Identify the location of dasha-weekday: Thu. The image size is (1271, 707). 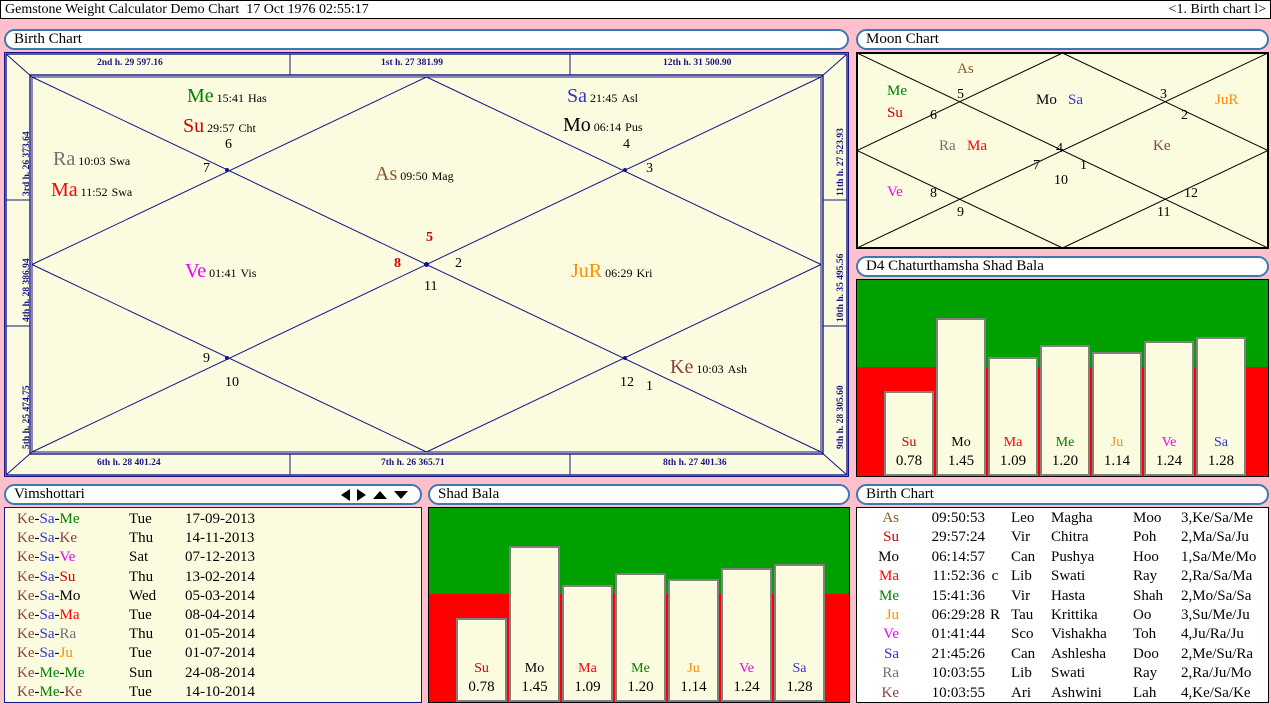
(141, 576).